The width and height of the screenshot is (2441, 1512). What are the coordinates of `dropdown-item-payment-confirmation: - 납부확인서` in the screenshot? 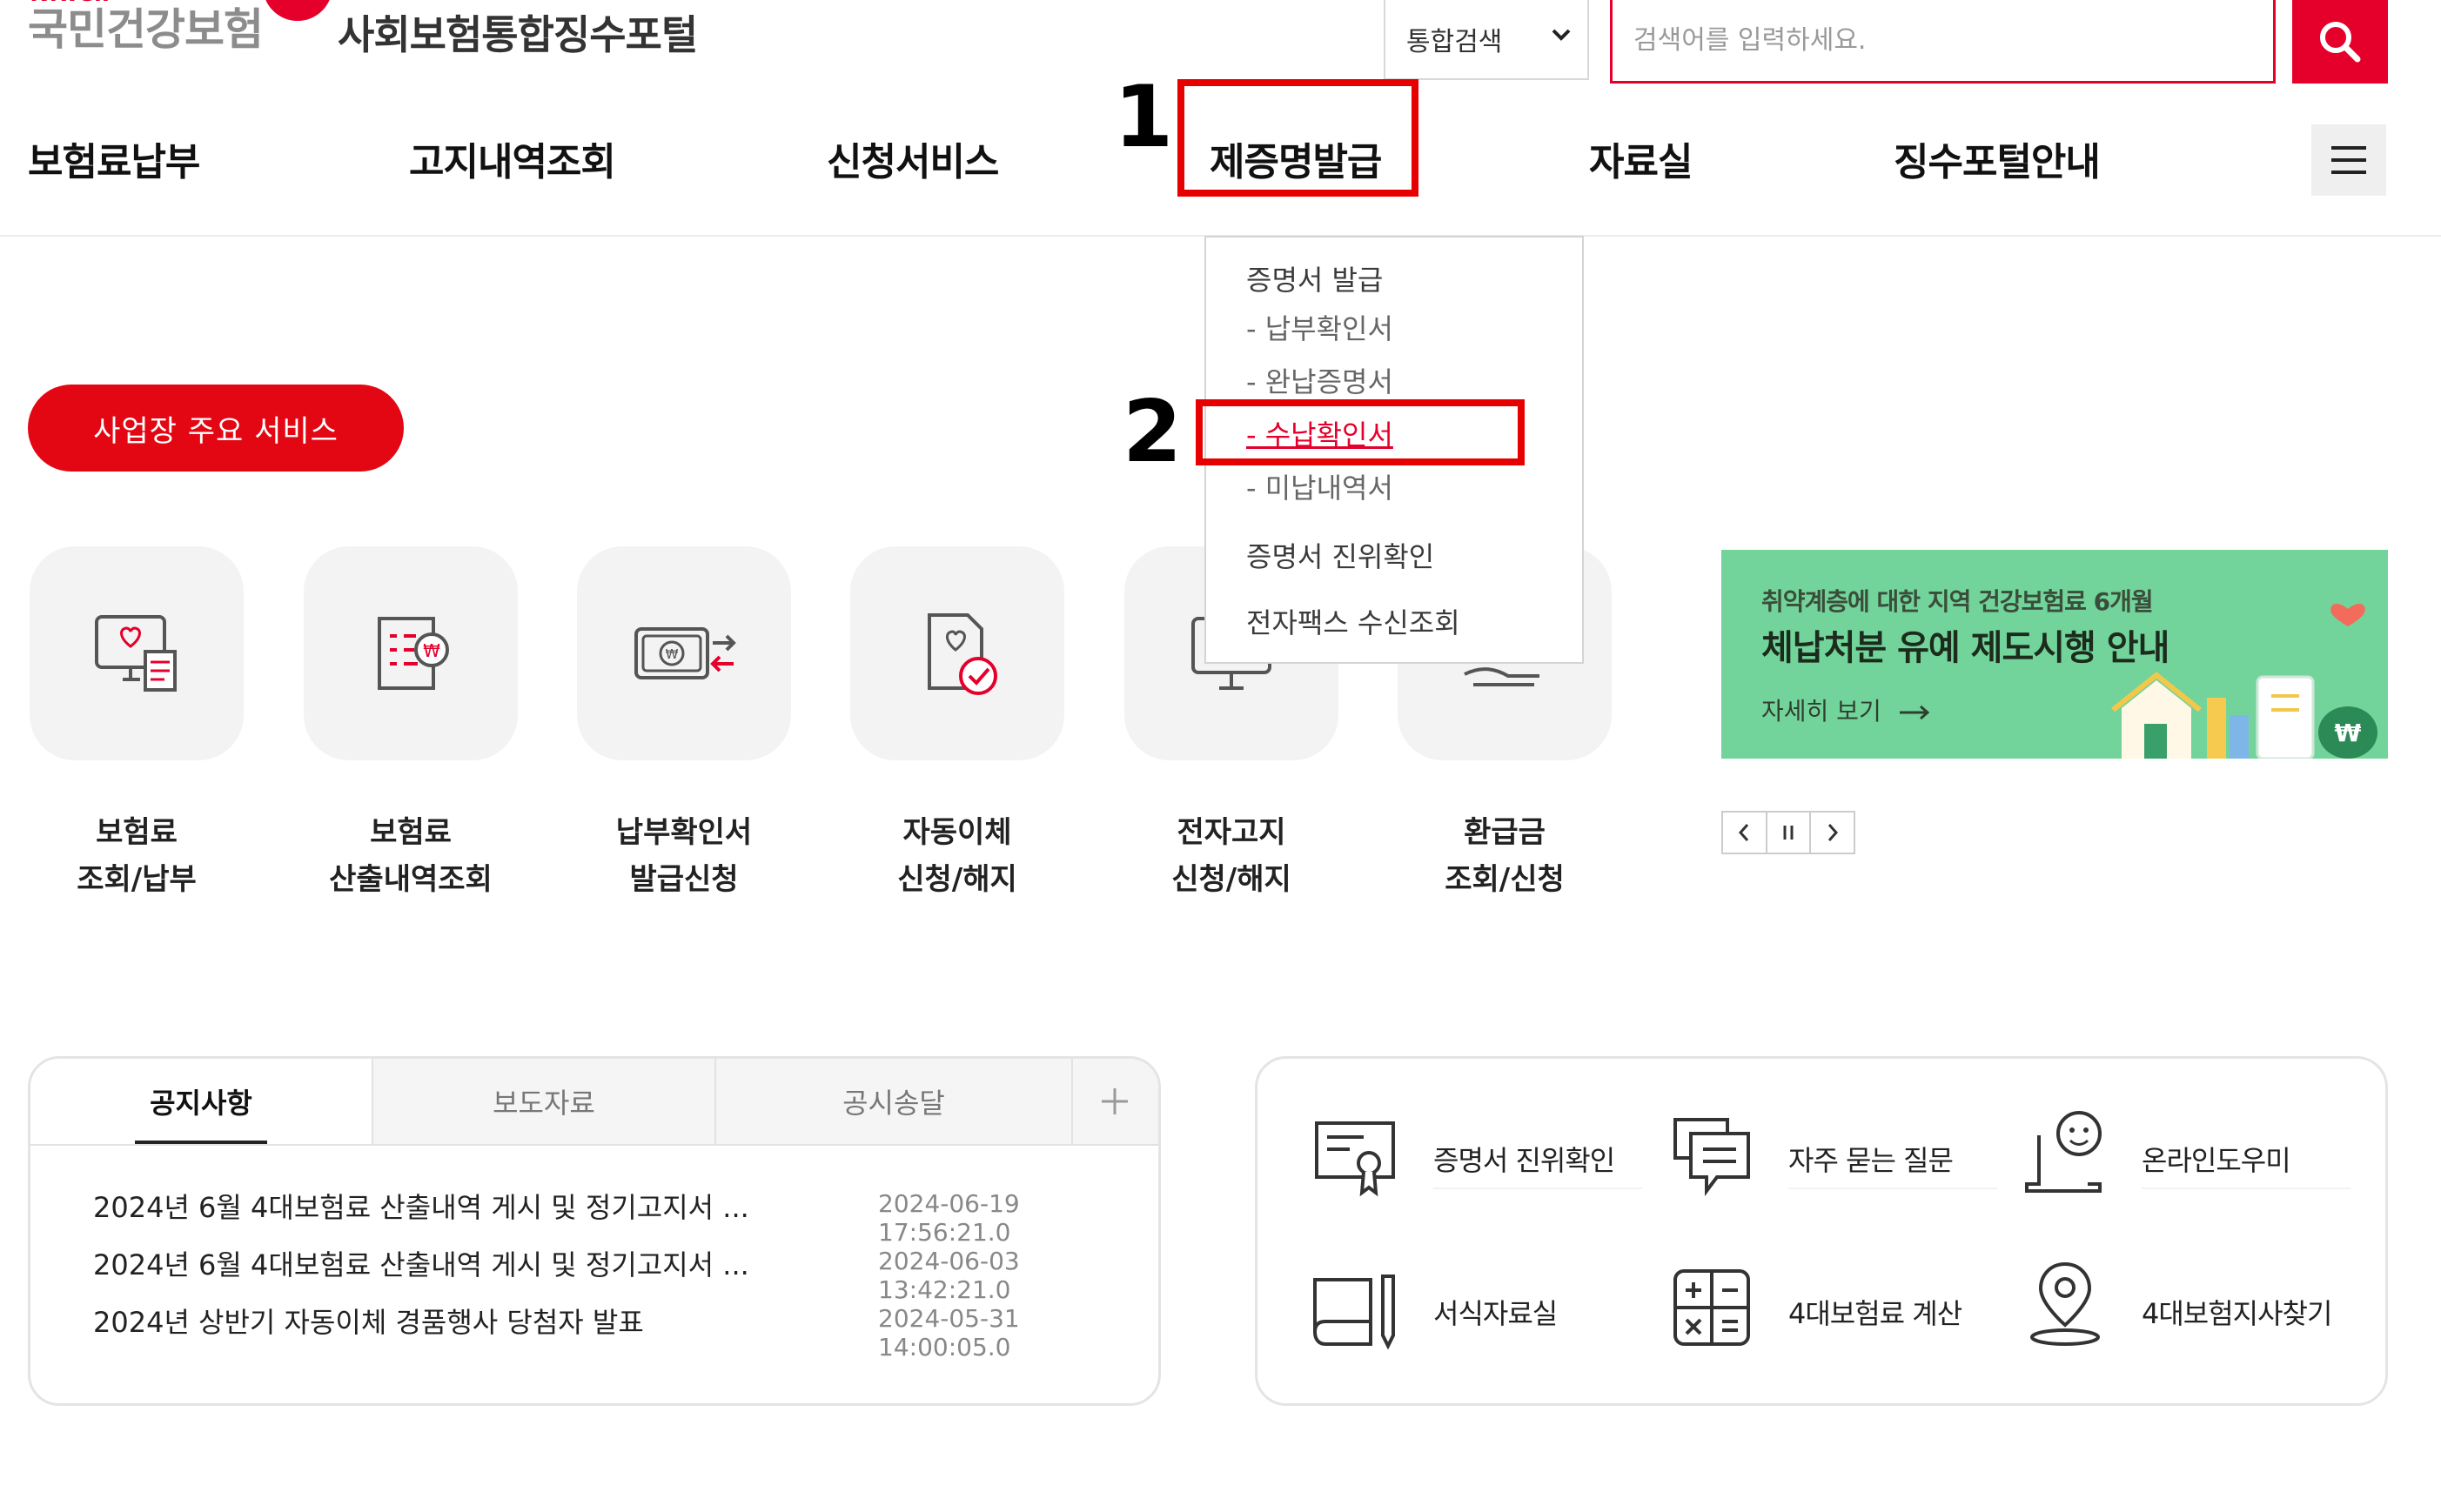 It's located at (1320, 327).